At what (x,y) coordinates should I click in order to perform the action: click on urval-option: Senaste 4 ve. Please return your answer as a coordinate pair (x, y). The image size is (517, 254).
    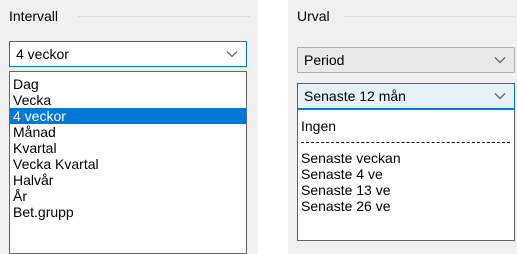
    Looking at the image, I should click on (406, 174).